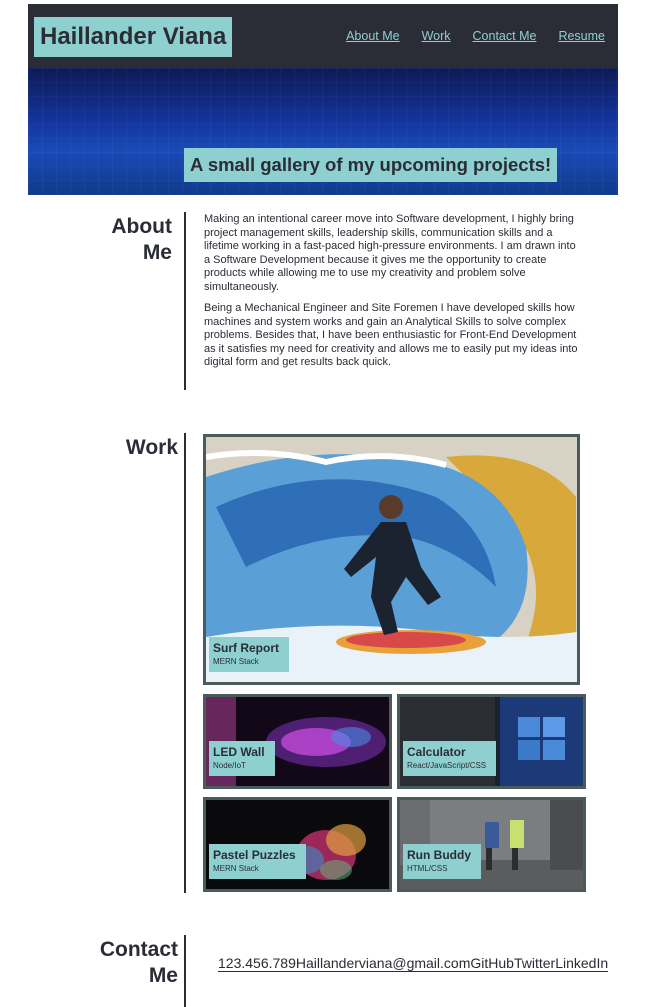  What do you see at coordinates (492, 963) in the screenshot?
I see `contact-github-link: GitHub` at bounding box center [492, 963].